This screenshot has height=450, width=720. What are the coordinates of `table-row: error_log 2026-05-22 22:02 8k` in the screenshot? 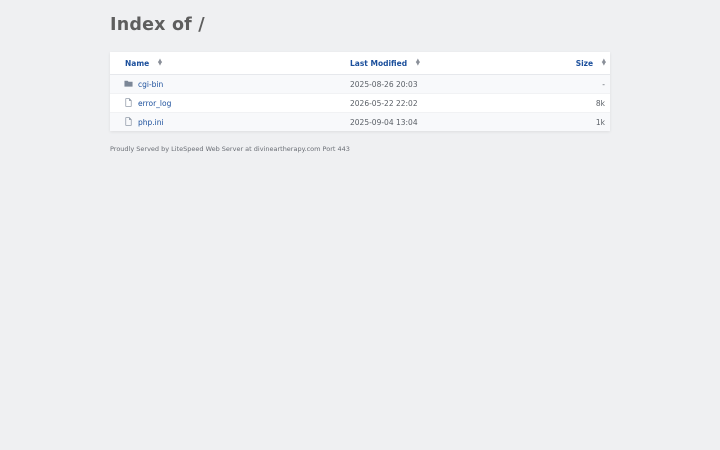 It's located at (360, 103).